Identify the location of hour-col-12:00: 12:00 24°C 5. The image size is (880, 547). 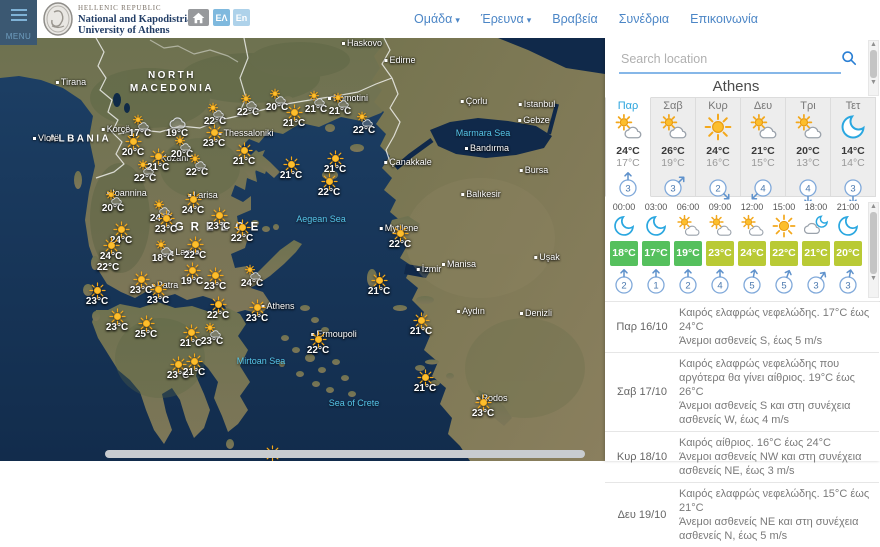
(752, 250).